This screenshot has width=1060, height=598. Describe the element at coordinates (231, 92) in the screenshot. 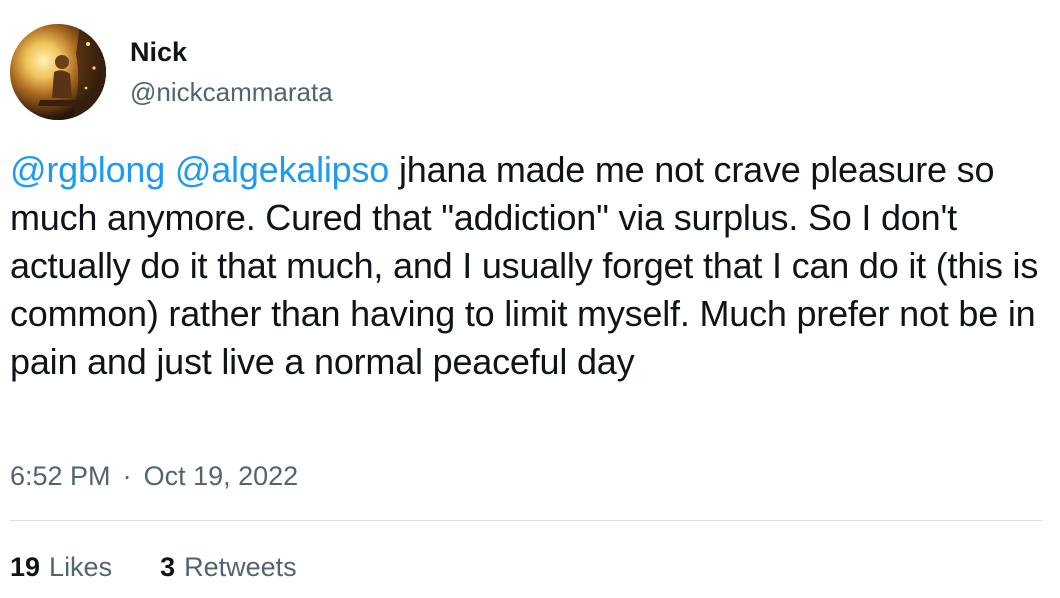

I see `author-handle: @nickcammarata` at that location.